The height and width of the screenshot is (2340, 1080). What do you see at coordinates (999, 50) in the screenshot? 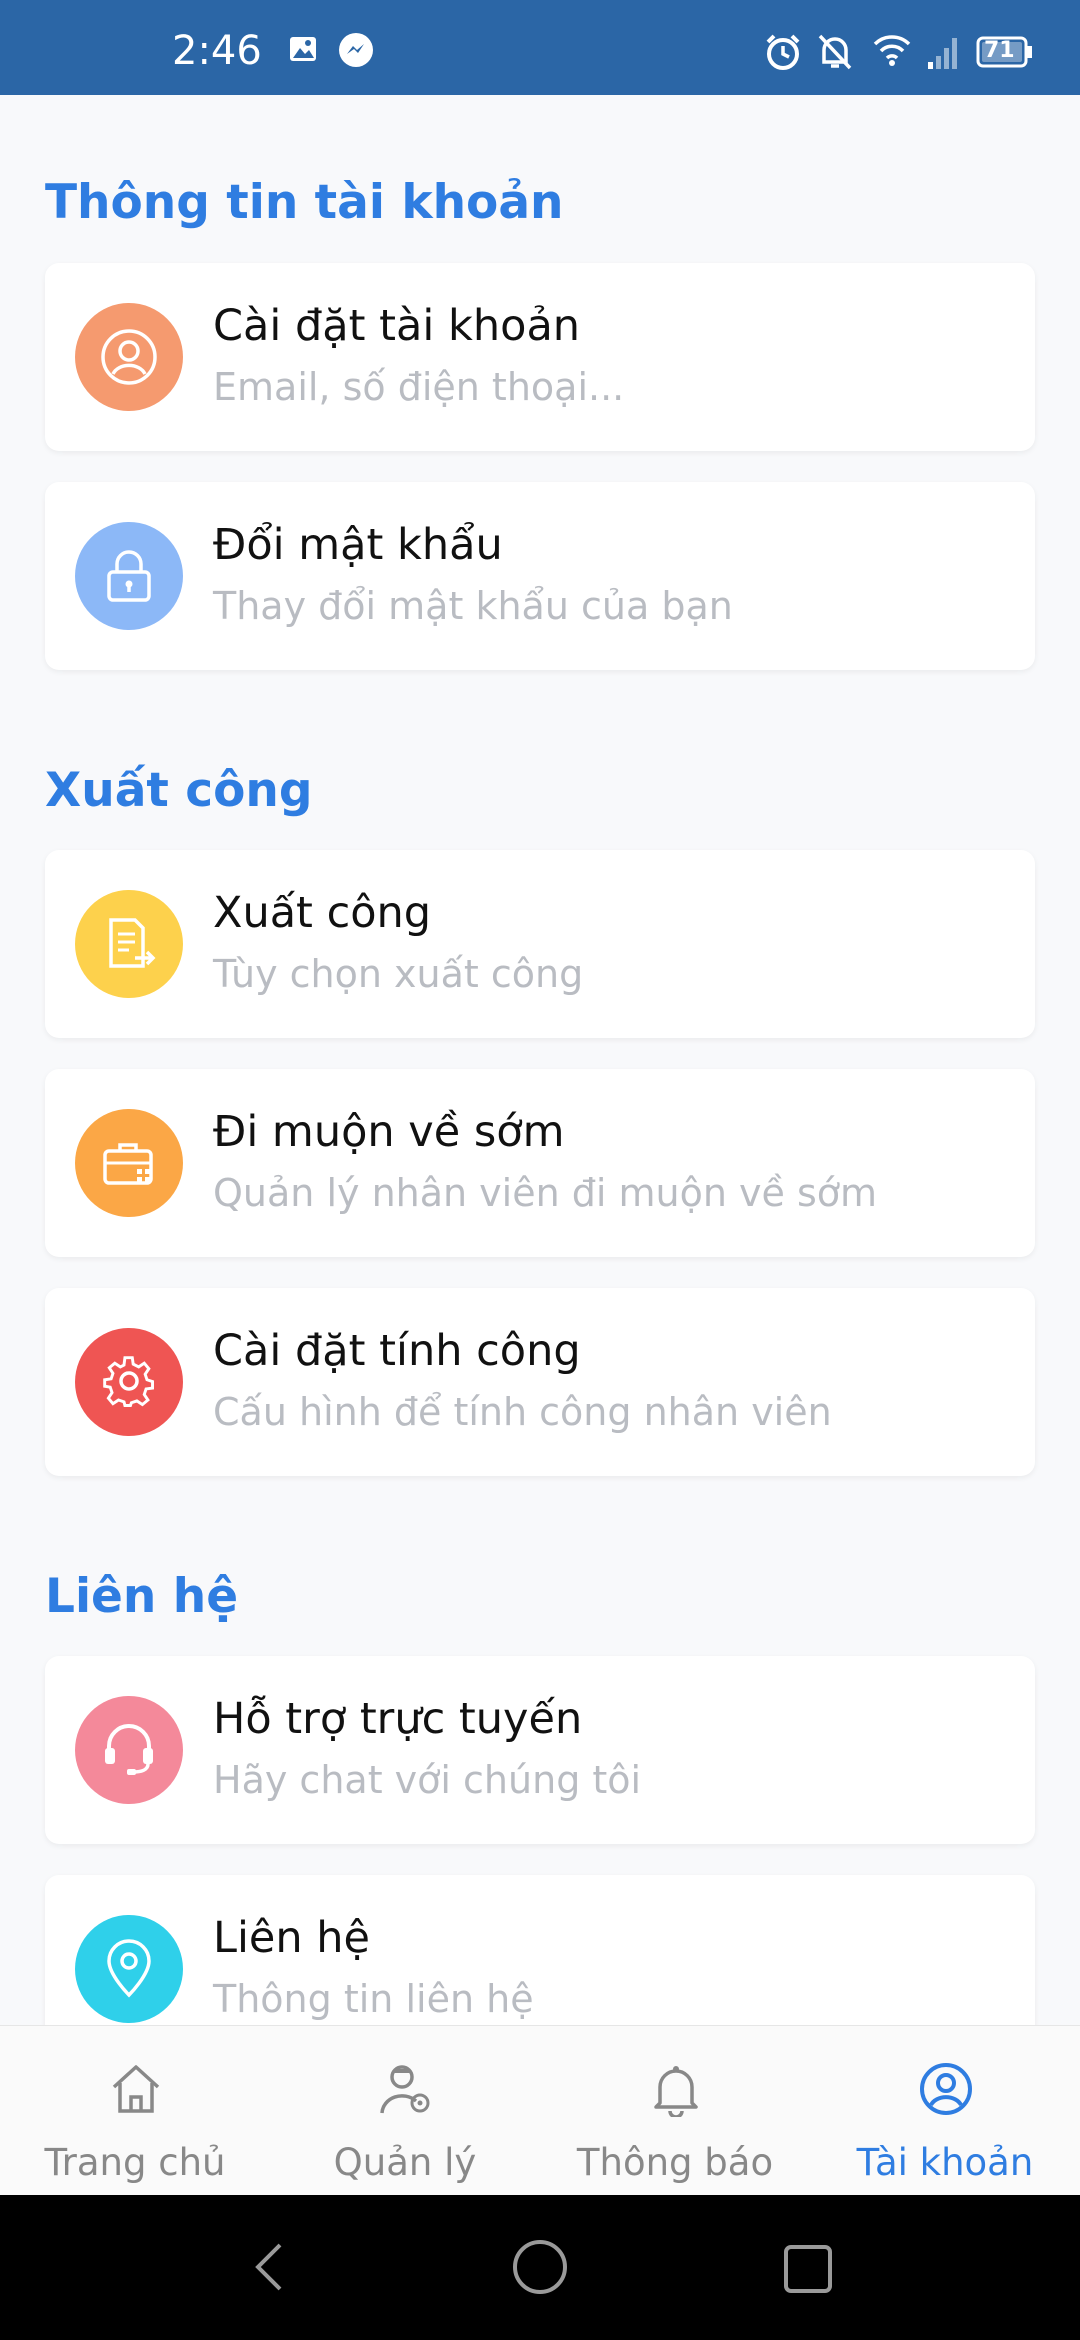
I see `battery-level: 71` at bounding box center [999, 50].